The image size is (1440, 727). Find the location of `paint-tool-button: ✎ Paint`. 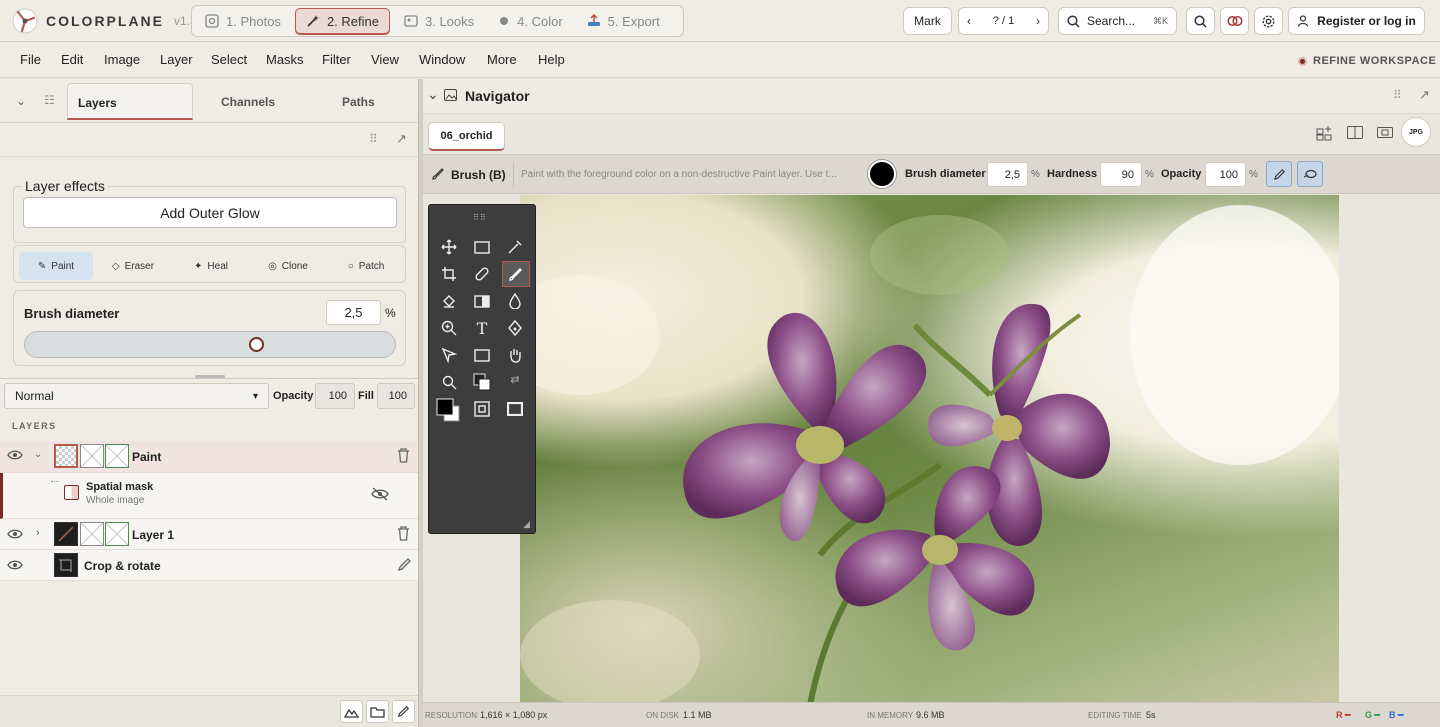

paint-tool-button: ✎ Paint is located at coordinates (56, 266).